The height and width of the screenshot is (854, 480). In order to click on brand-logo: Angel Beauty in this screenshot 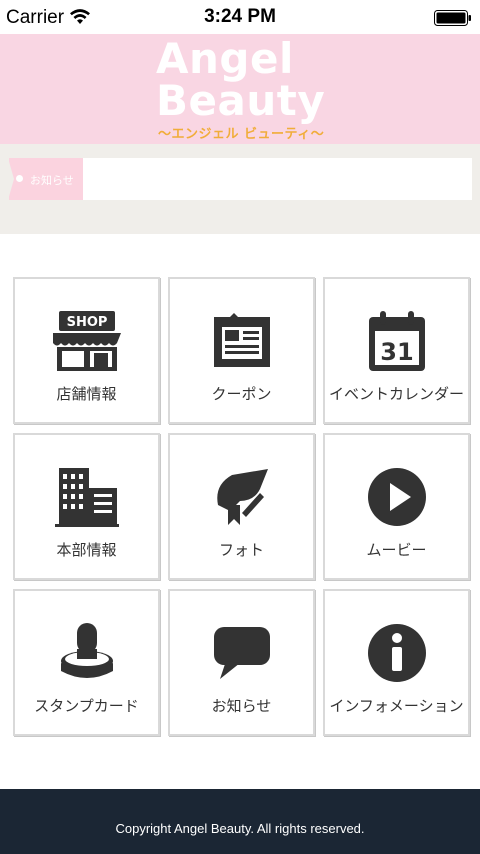, I will do `click(240, 80)`.